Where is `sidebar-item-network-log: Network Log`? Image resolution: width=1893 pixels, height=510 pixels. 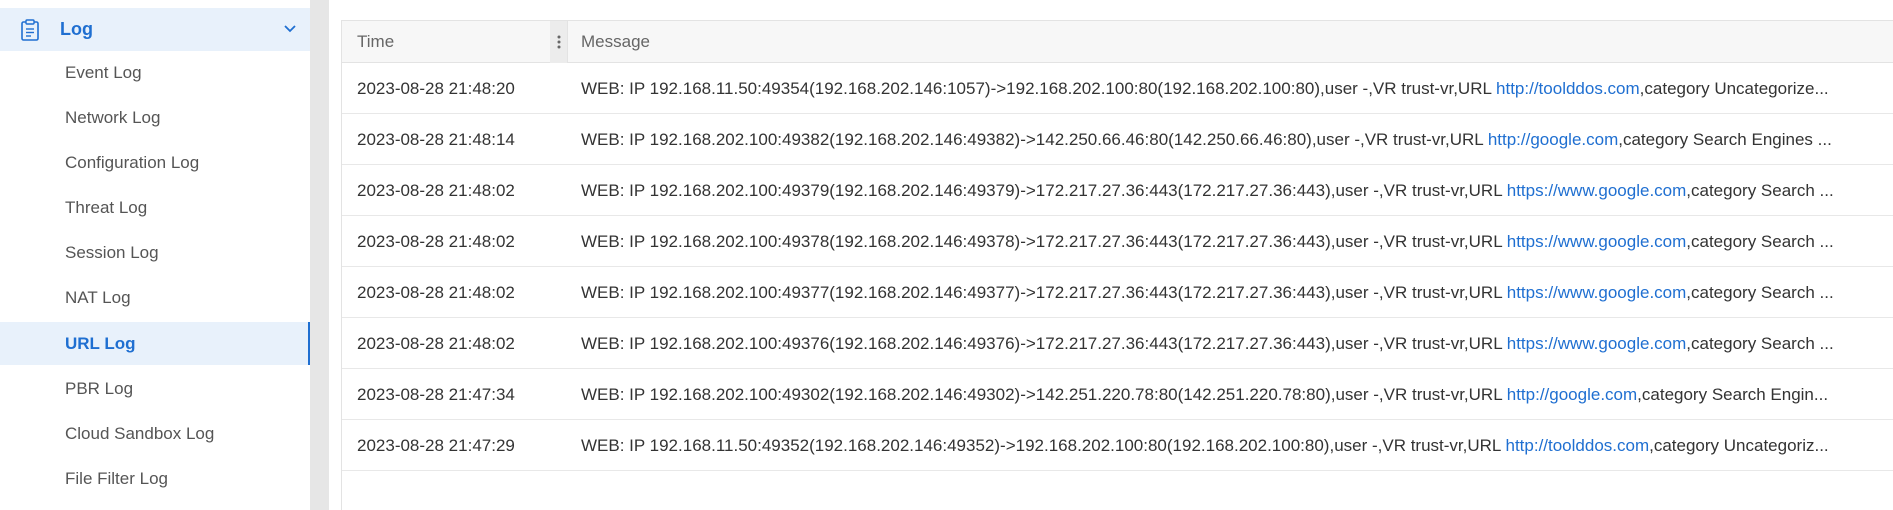
sidebar-item-network-log: Network Log is located at coordinates (155, 117).